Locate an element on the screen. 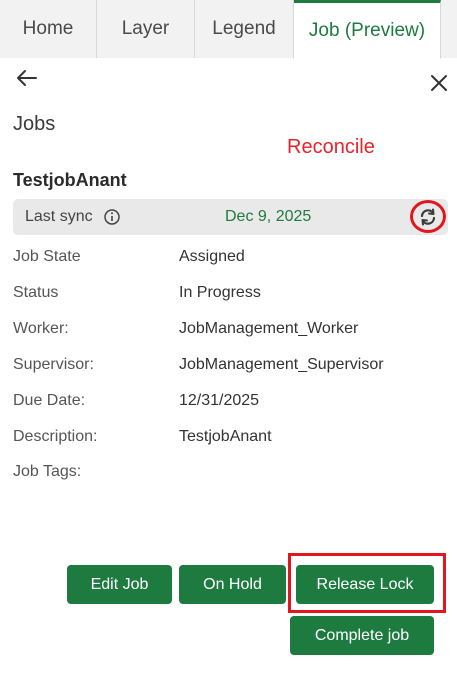  page-title: Jobs is located at coordinates (34, 124).